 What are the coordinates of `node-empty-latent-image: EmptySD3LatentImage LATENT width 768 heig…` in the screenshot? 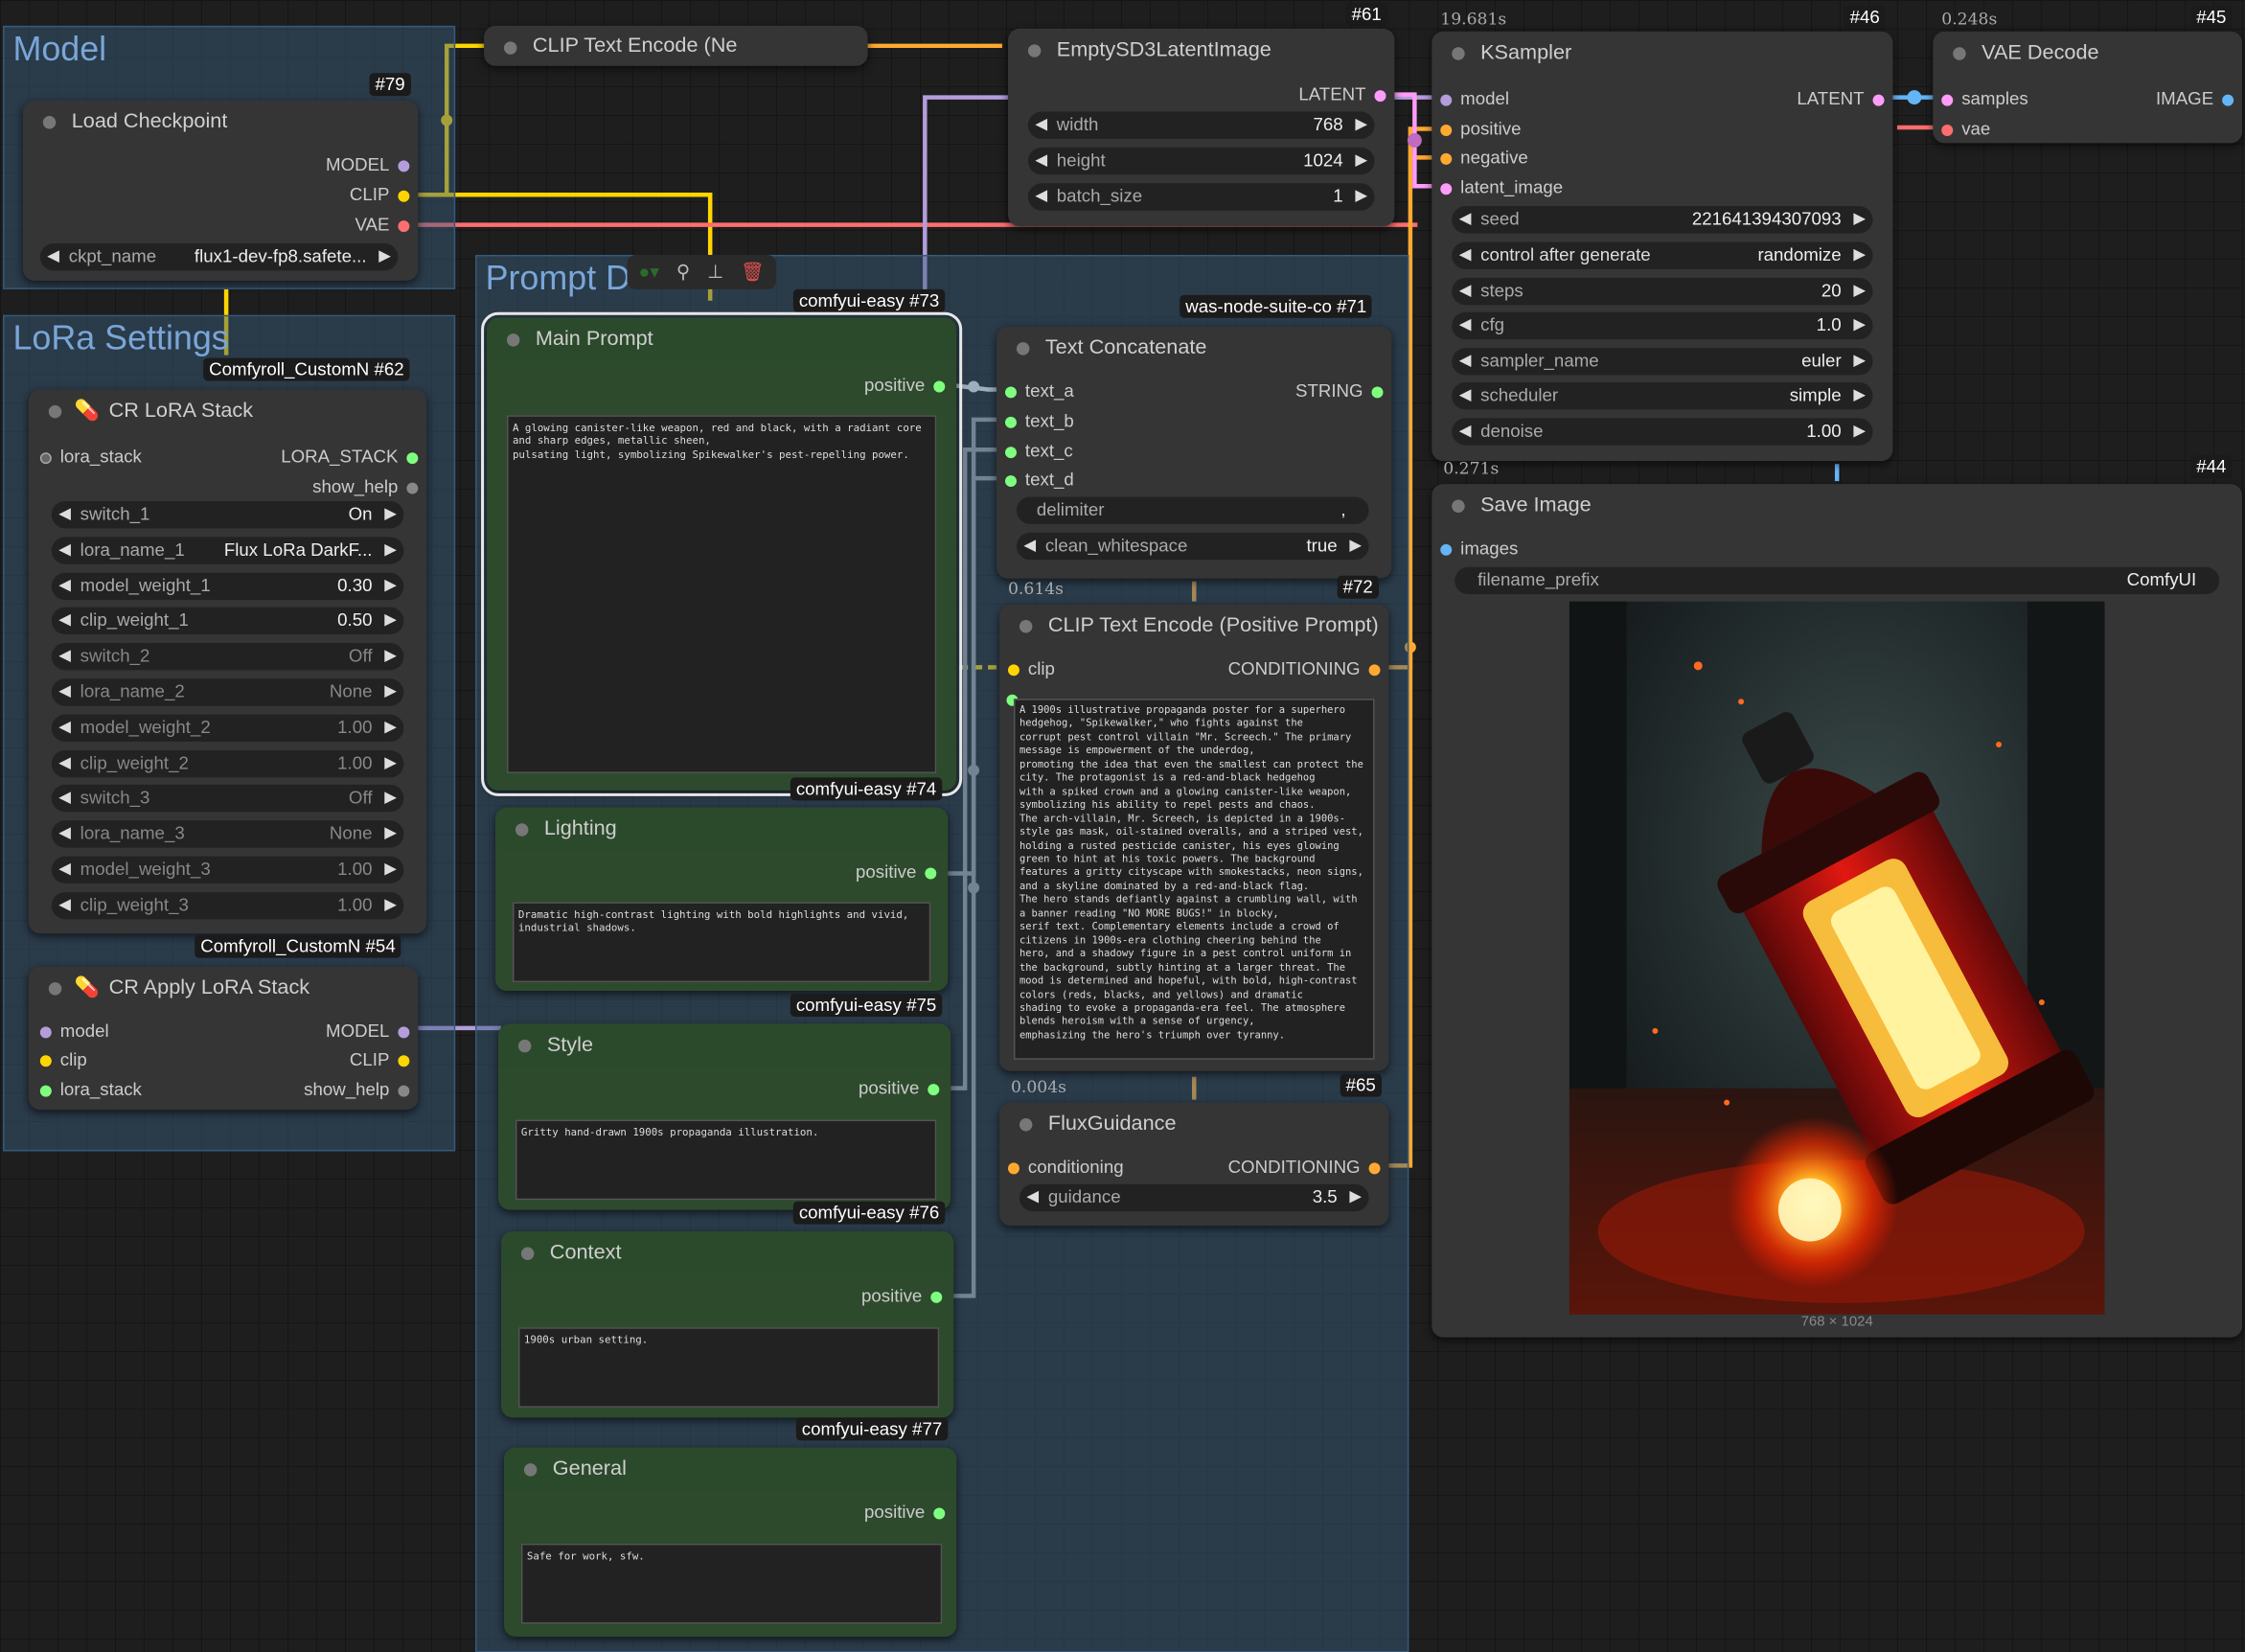 It's located at (1201, 127).